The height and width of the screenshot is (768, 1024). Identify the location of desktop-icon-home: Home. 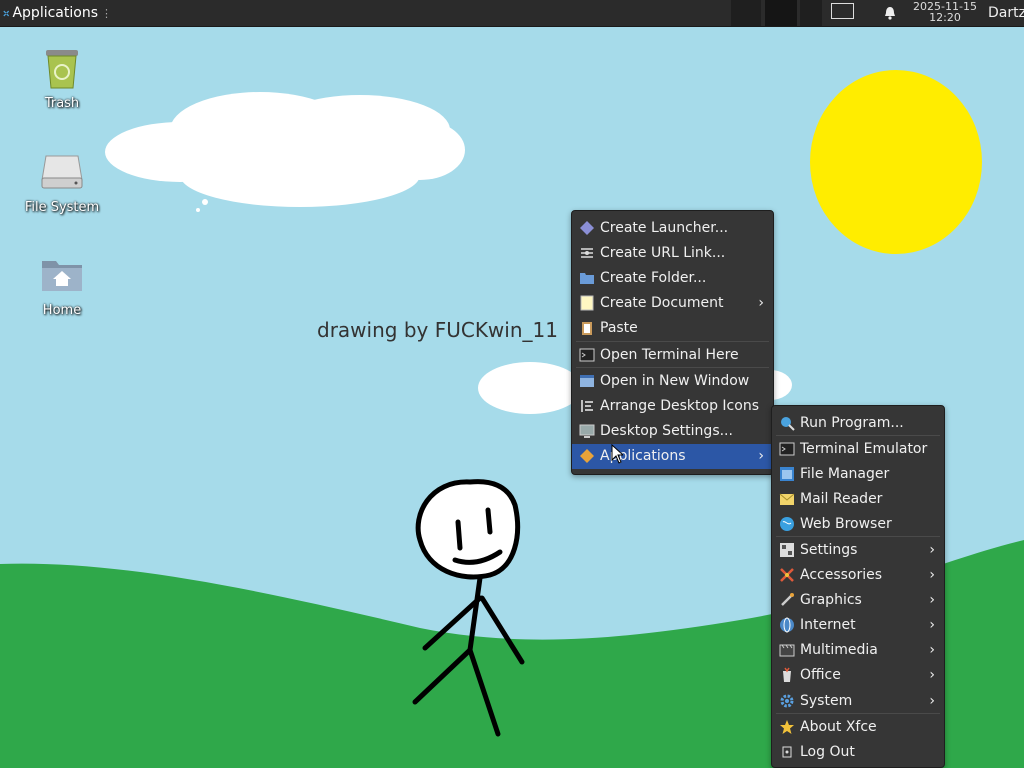
(62, 284).